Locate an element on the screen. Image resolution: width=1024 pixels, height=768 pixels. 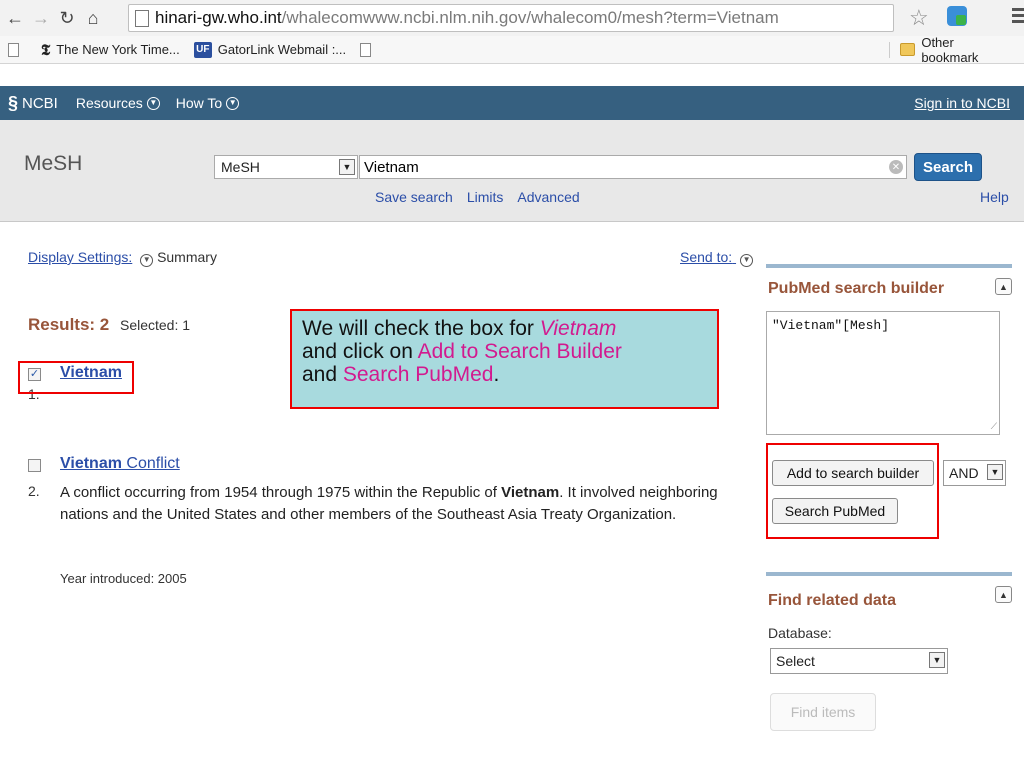
folder-icon is located at coordinates (908, 49).